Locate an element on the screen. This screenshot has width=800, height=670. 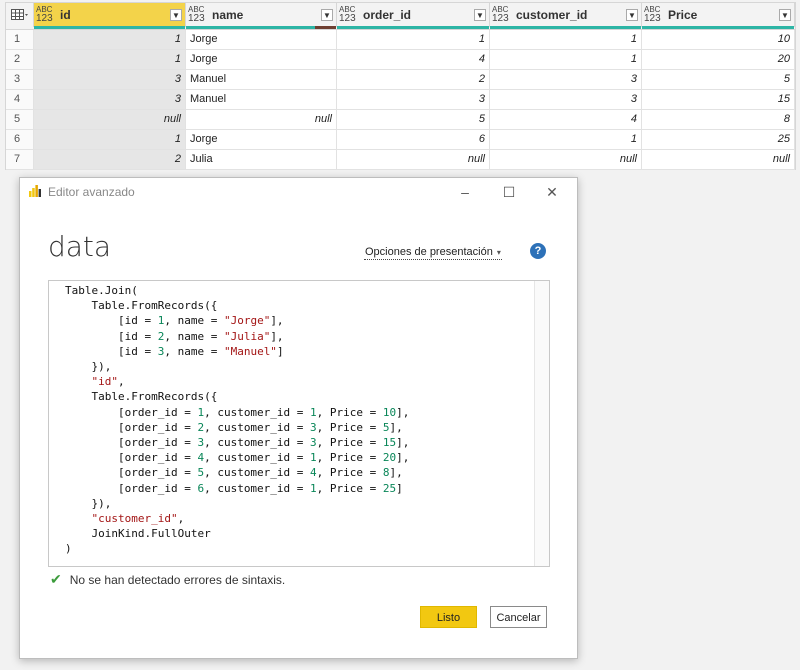
display-options-label: Opciones de presentación is located at coordinates (429, 252).